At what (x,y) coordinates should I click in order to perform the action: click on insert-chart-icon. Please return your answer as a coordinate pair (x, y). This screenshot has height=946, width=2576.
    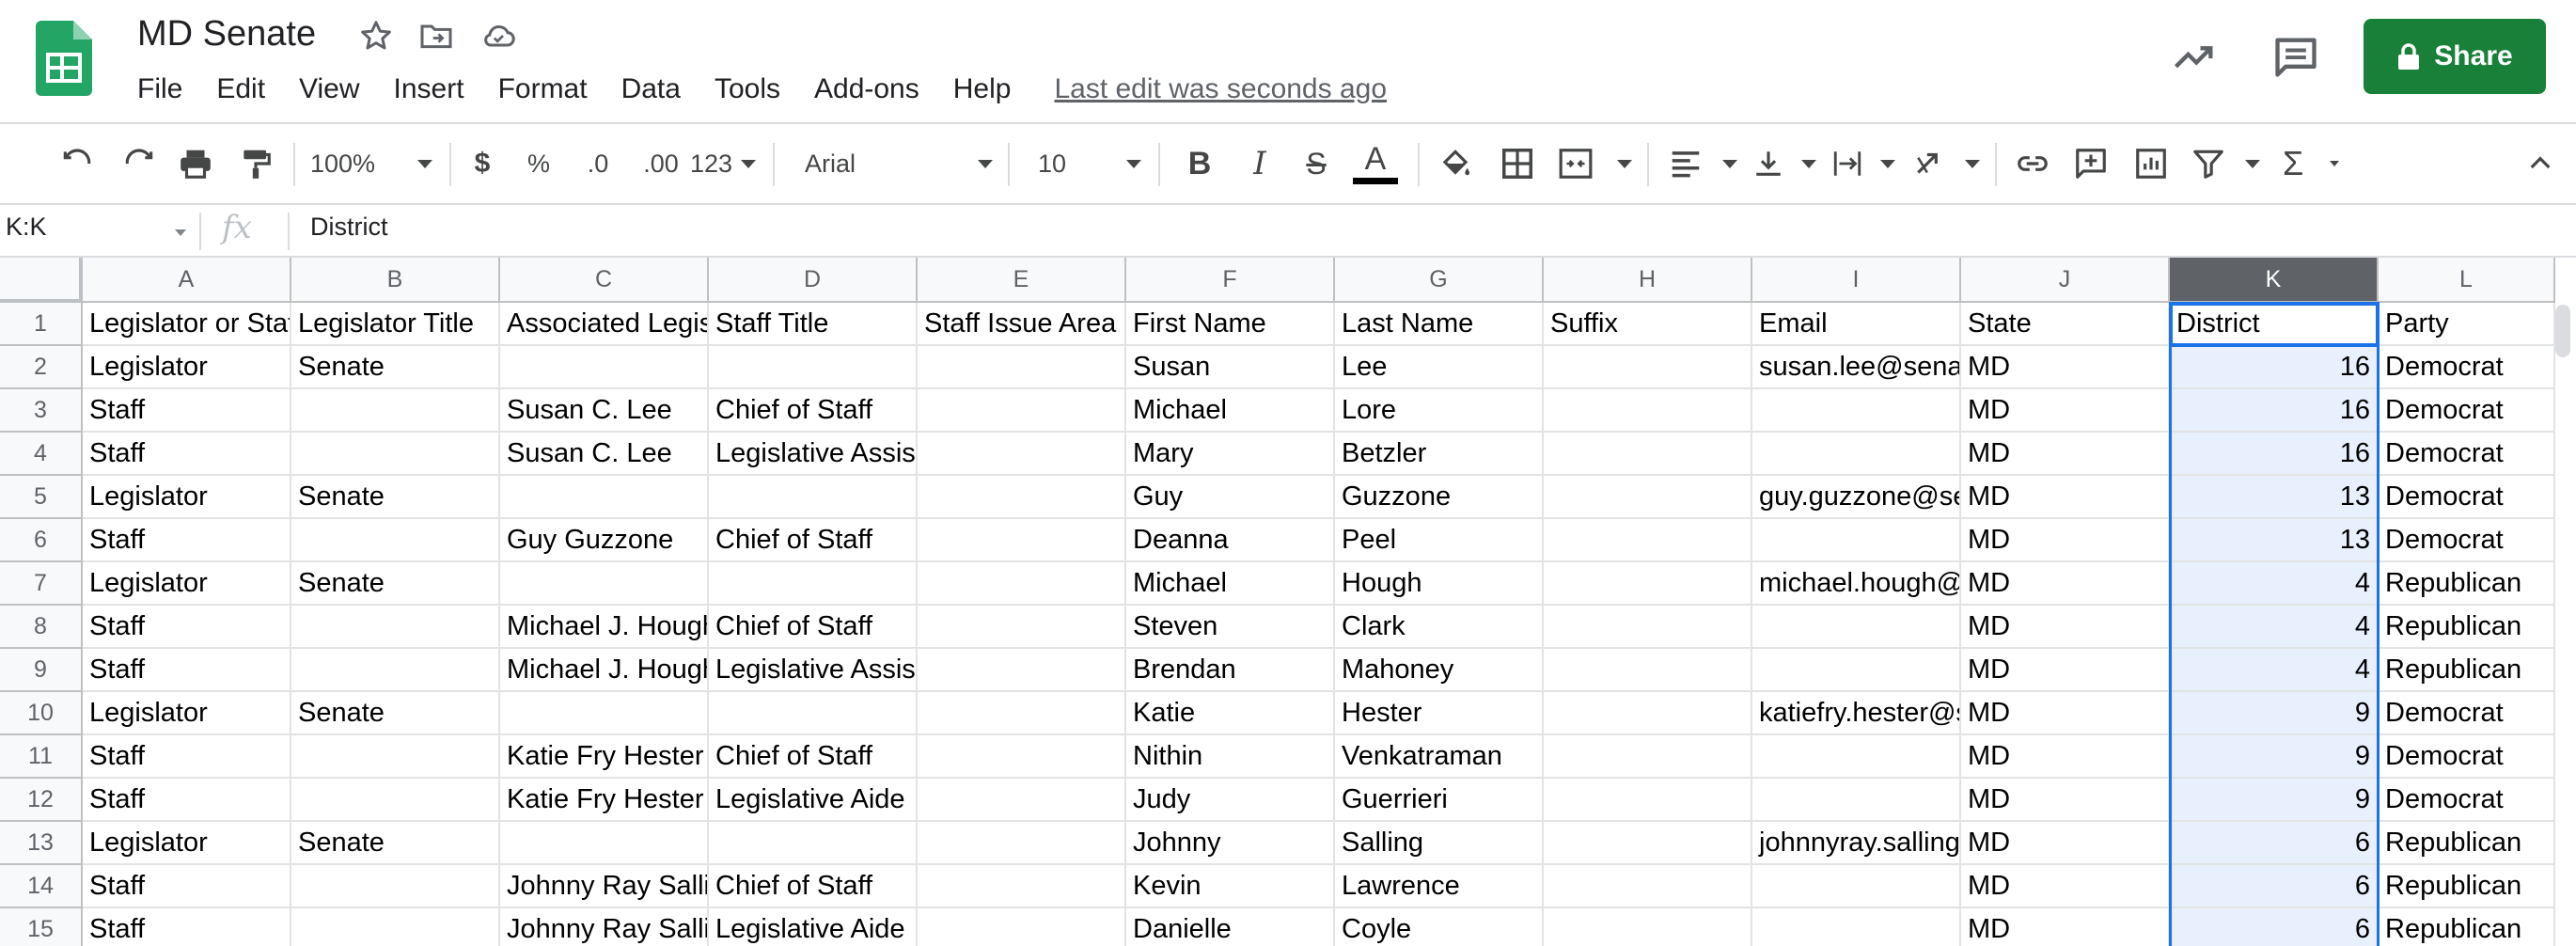
    Looking at the image, I should click on (2151, 163).